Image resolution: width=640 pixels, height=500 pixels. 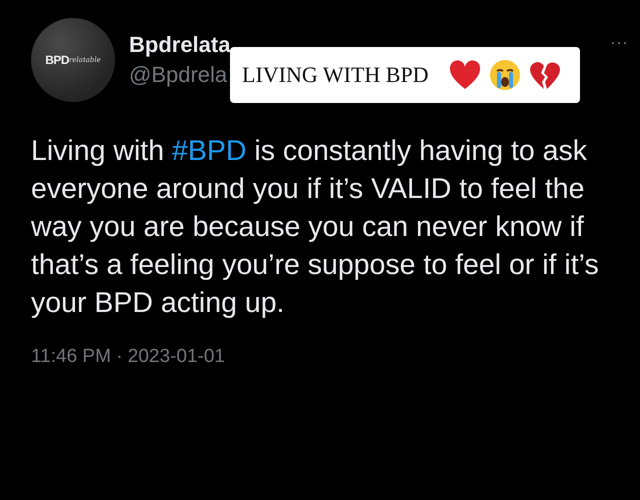 I want to click on hashtag-link: #BPD, so click(x=209, y=151).